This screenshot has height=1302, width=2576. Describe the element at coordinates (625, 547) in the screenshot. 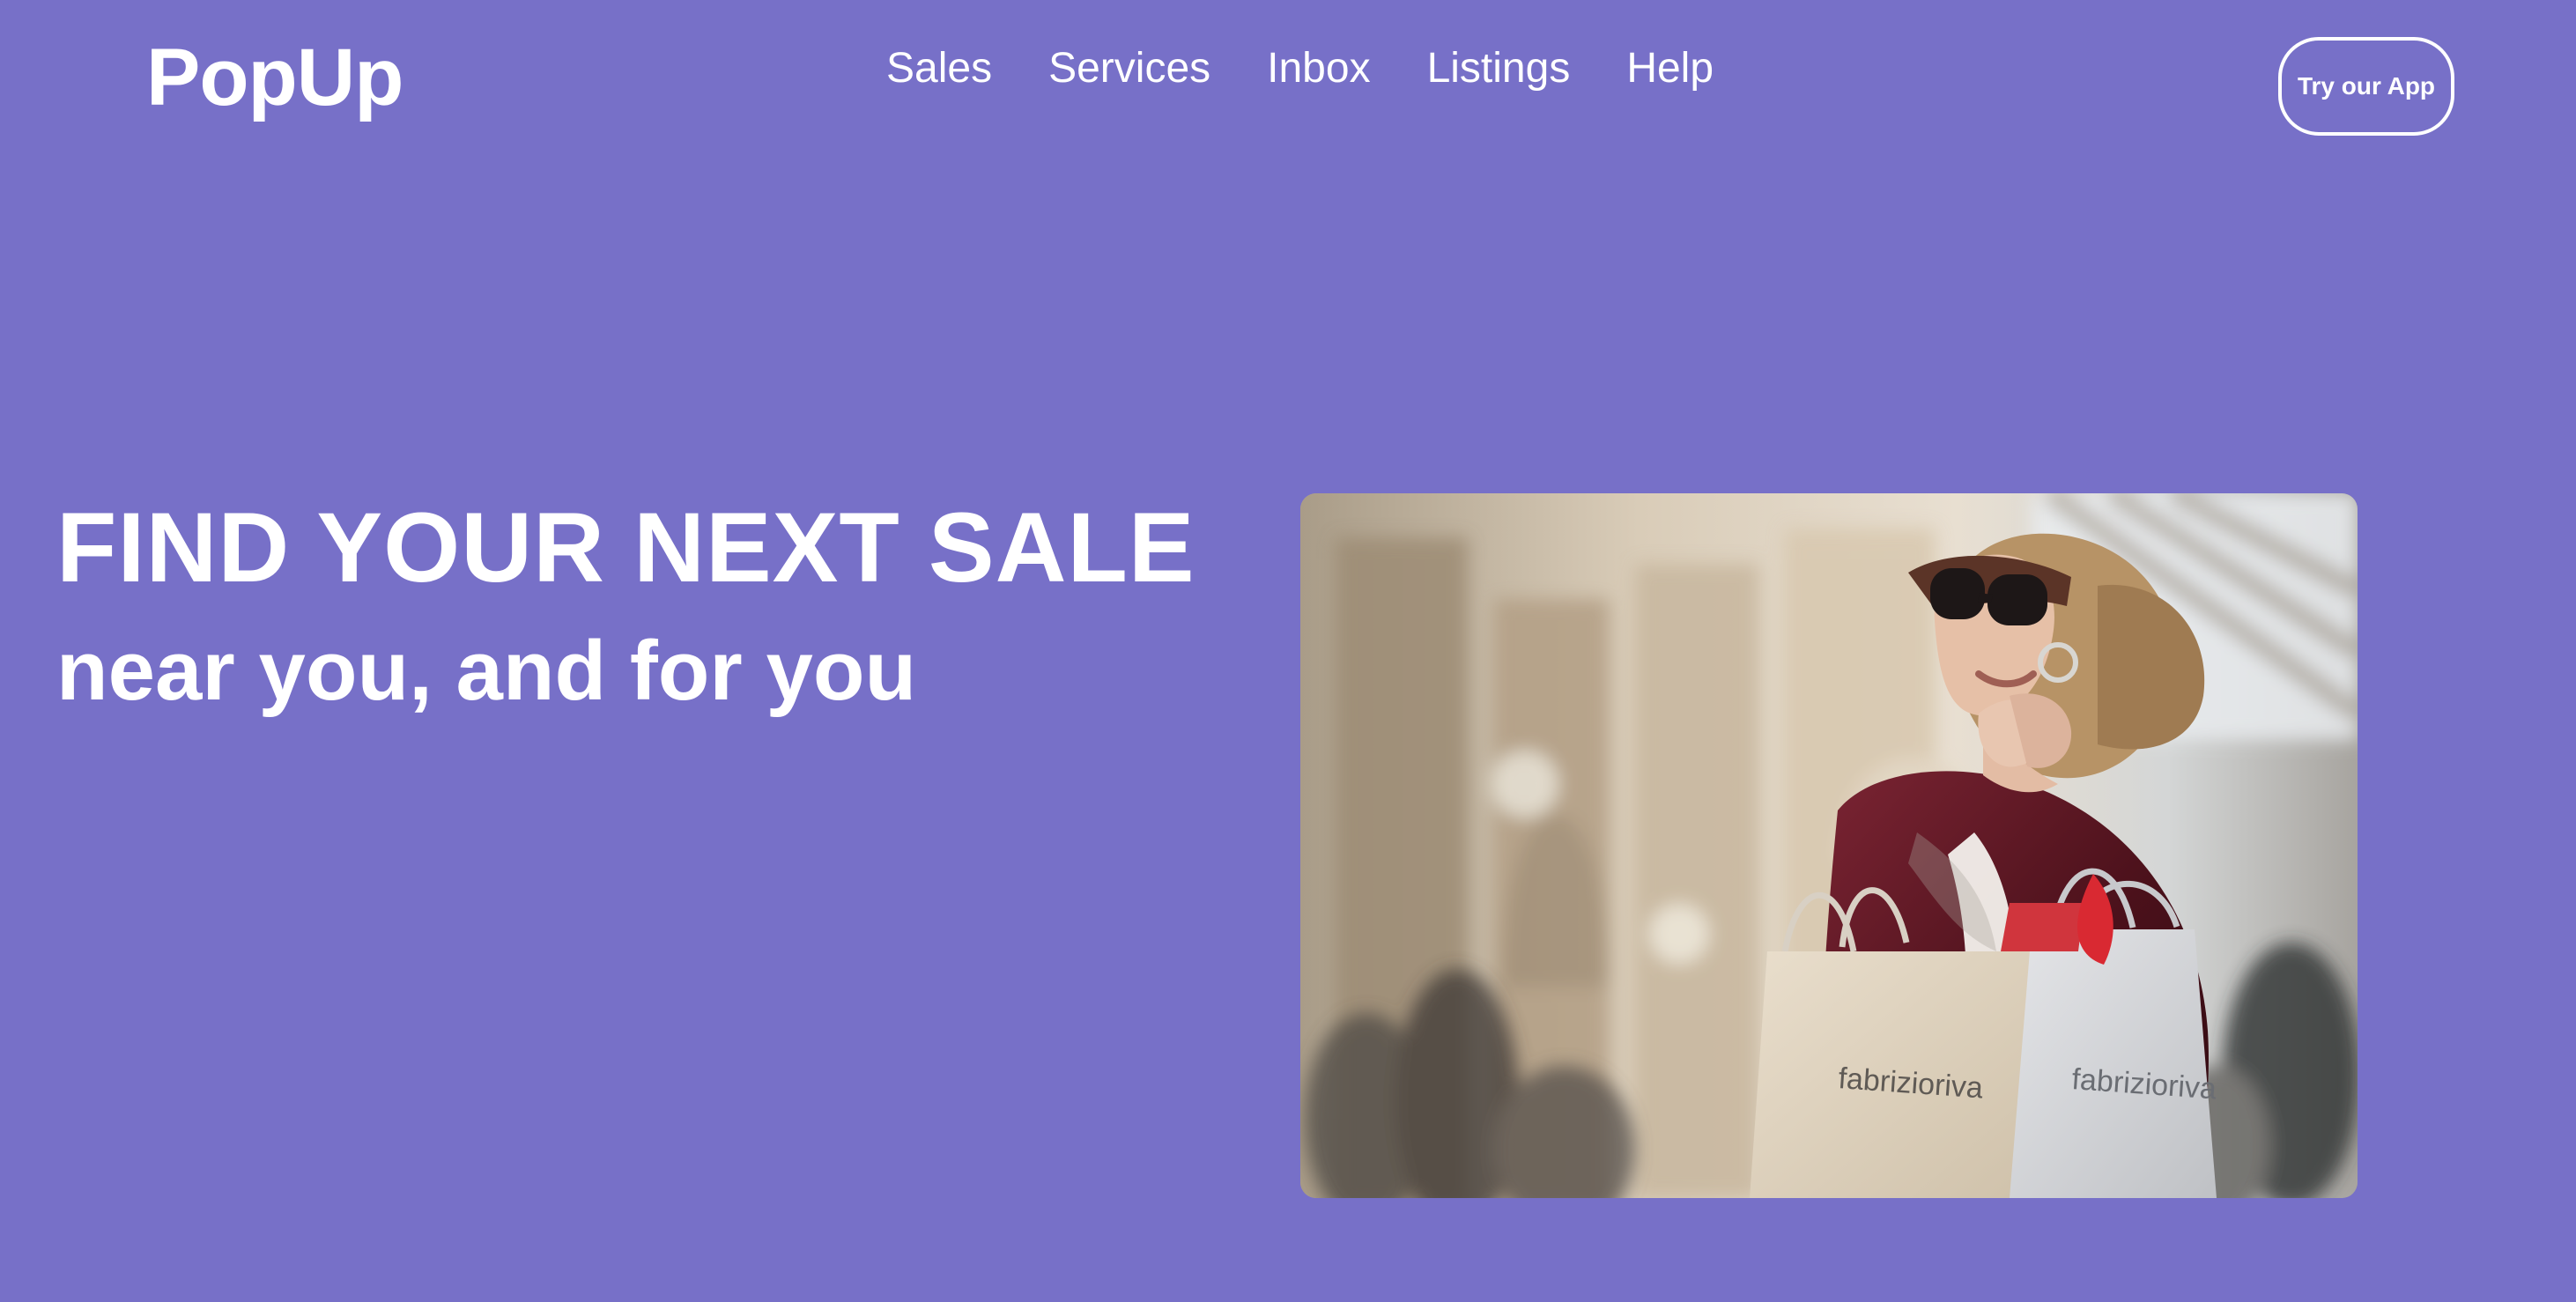

I see `hero-title: FIND YOUR NEXT SALE` at that location.